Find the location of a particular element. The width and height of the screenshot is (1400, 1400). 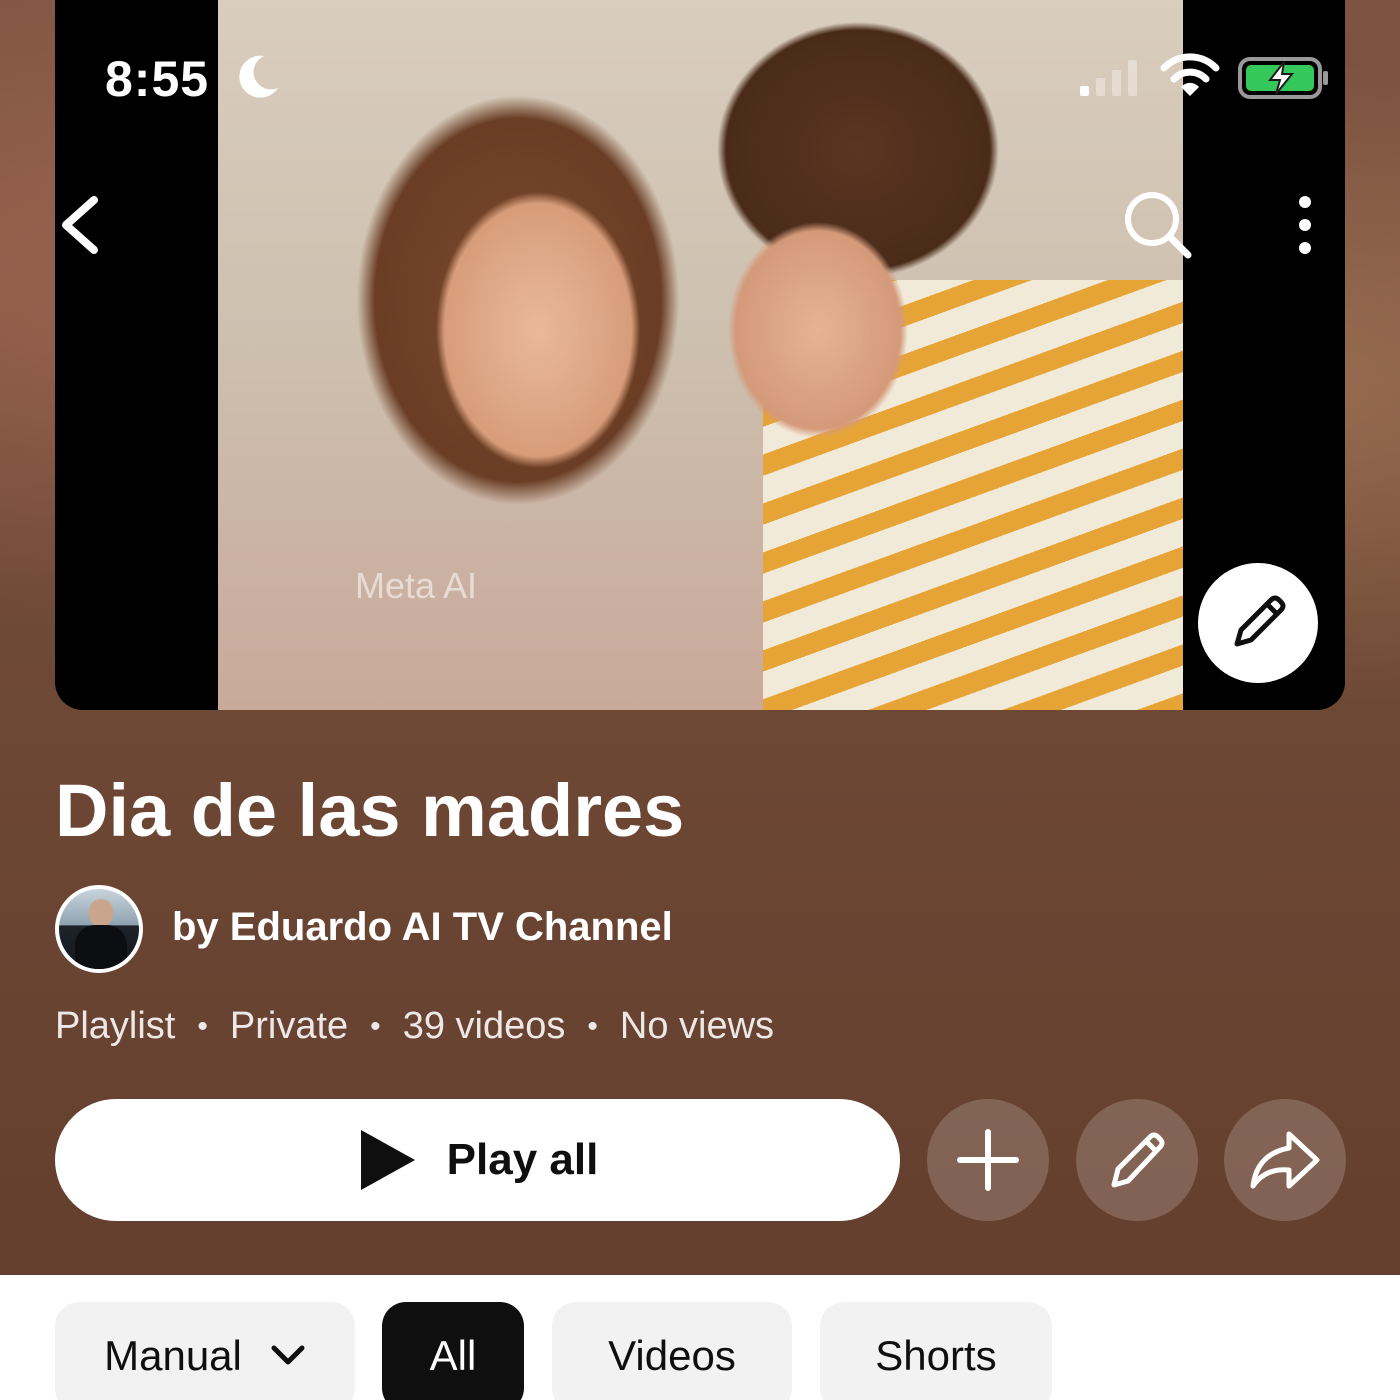

edit-playlist-button is located at coordinates (1137, 1160).